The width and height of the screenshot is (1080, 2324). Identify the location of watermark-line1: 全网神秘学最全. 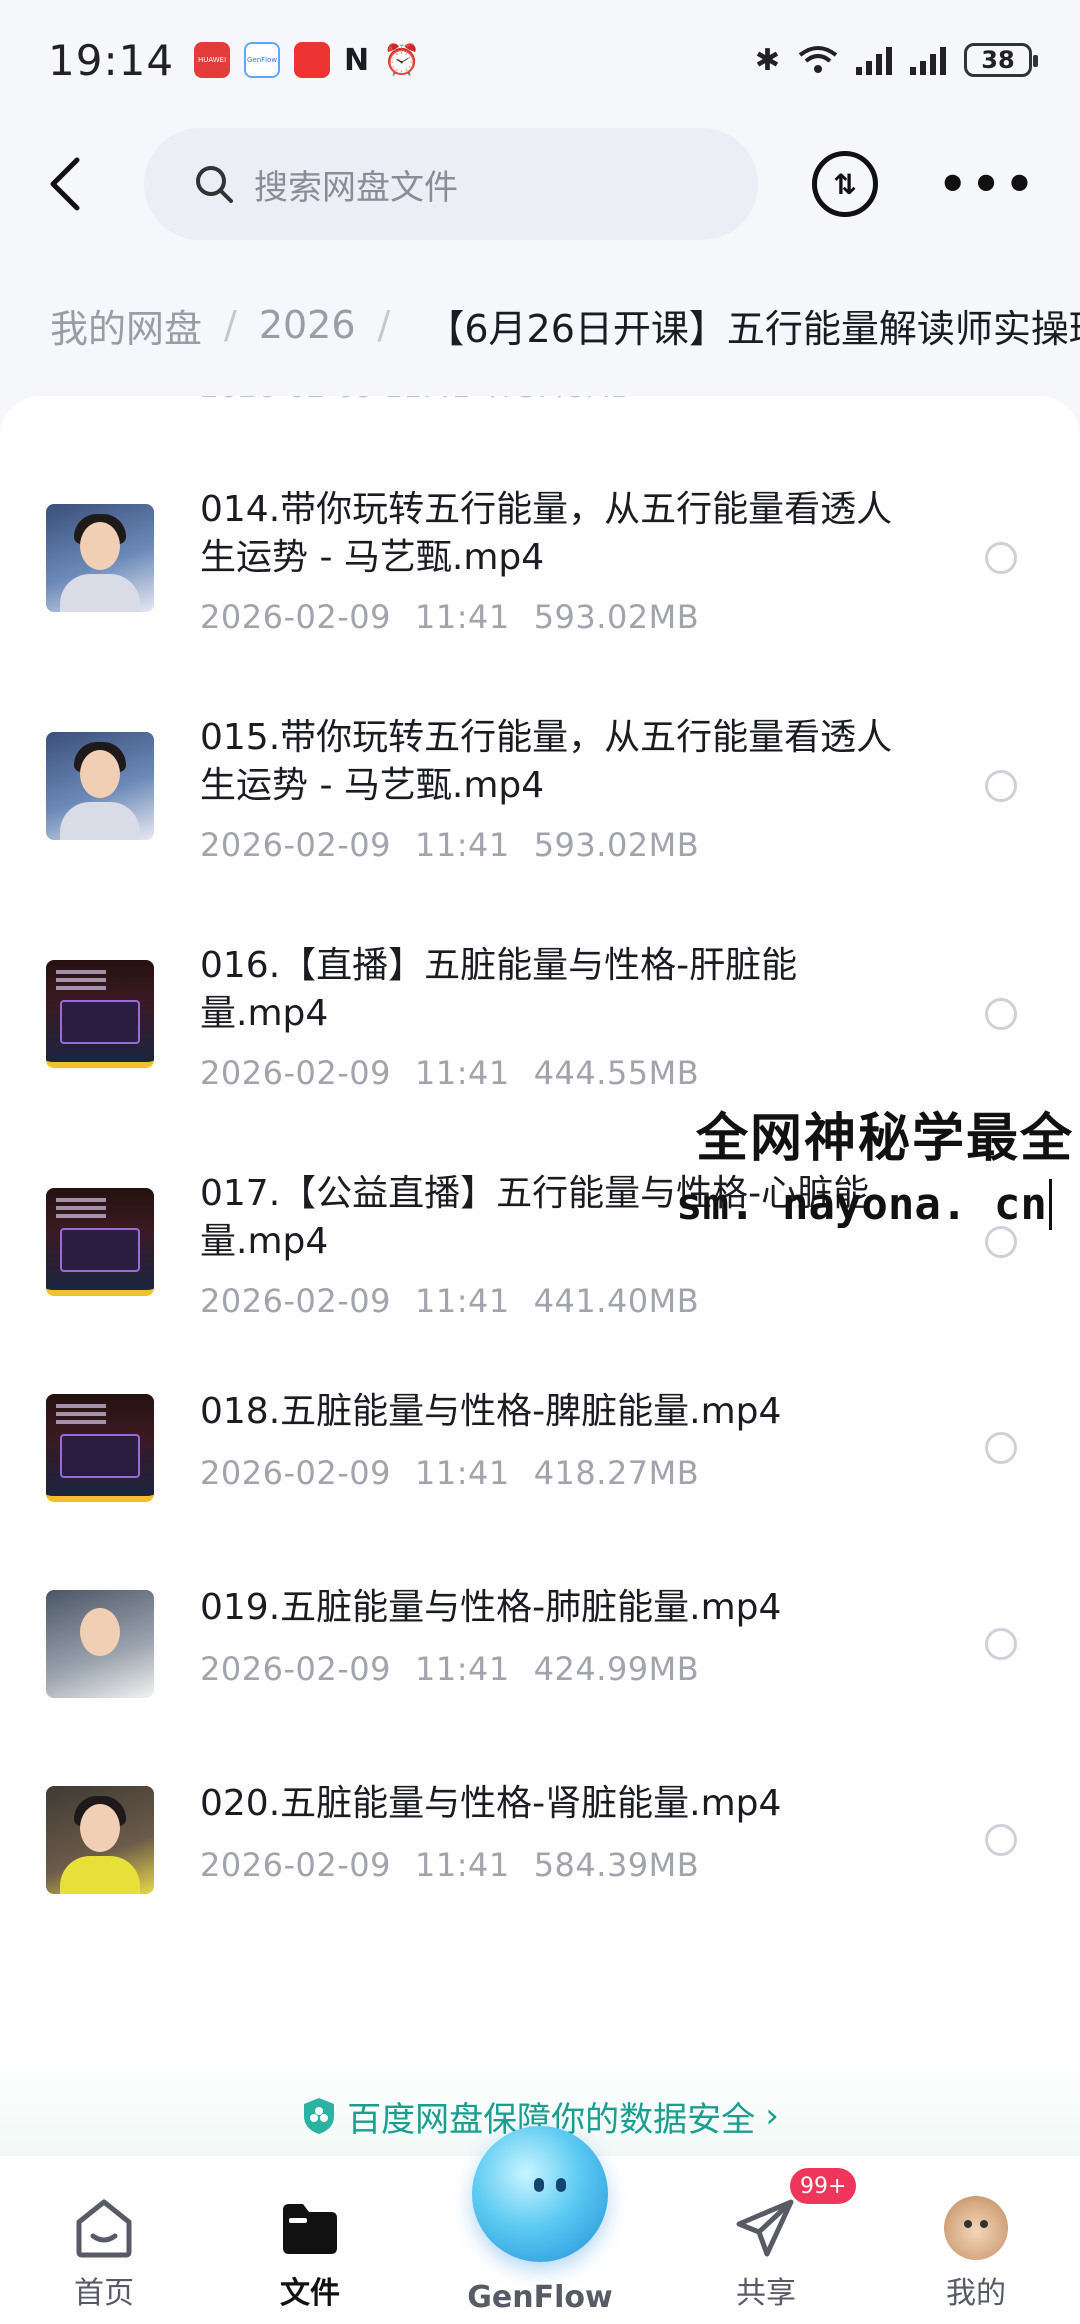
(884, 1139).